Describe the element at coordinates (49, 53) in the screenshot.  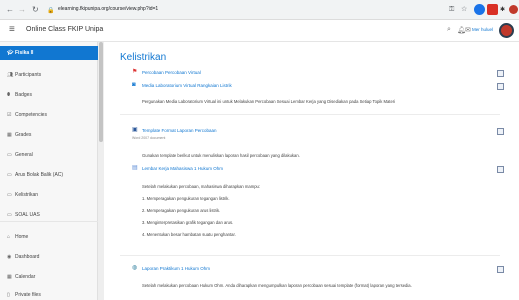
I see `sidebar-item-fisika: 🎓︎ Fisika II` at that location.